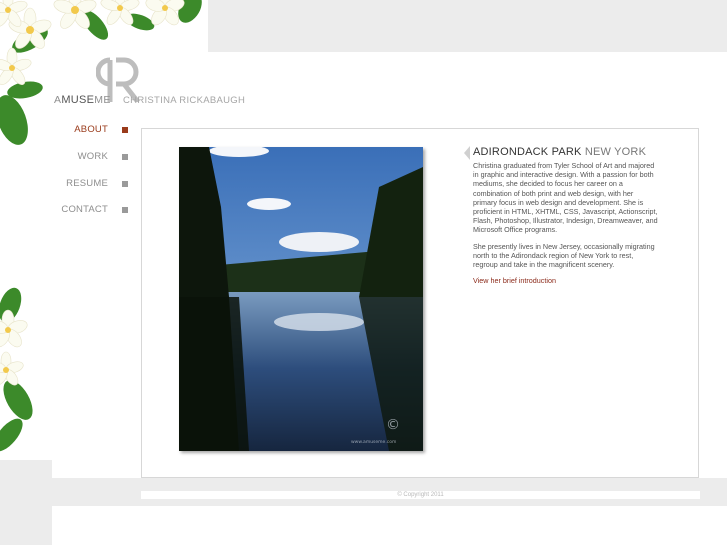 This screenshot has height=545, width=727. I want to click on photo-watermark-symbol: ©, so click(393, 425).